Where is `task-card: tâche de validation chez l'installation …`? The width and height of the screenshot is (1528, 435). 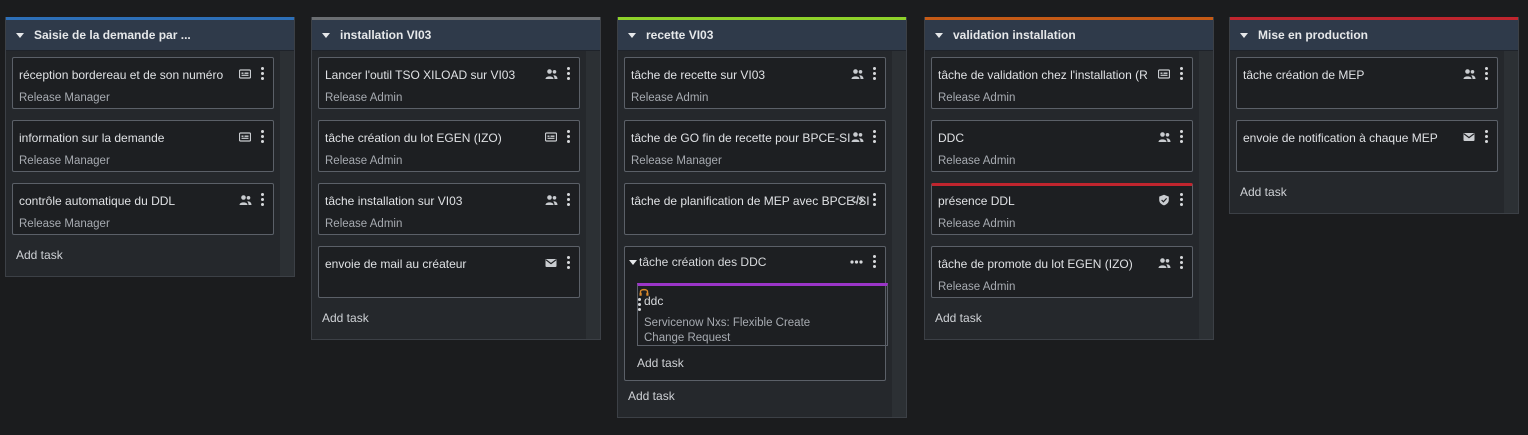 task-card: tâche de validation chez l'installation … is located at coordinates (1062, 83).